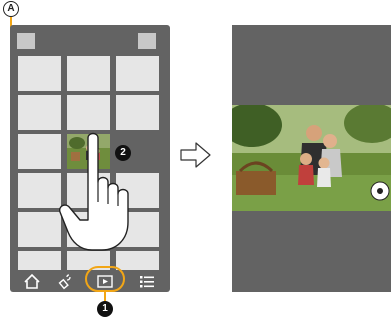  I want to click on home-icon, so click(32, 281).